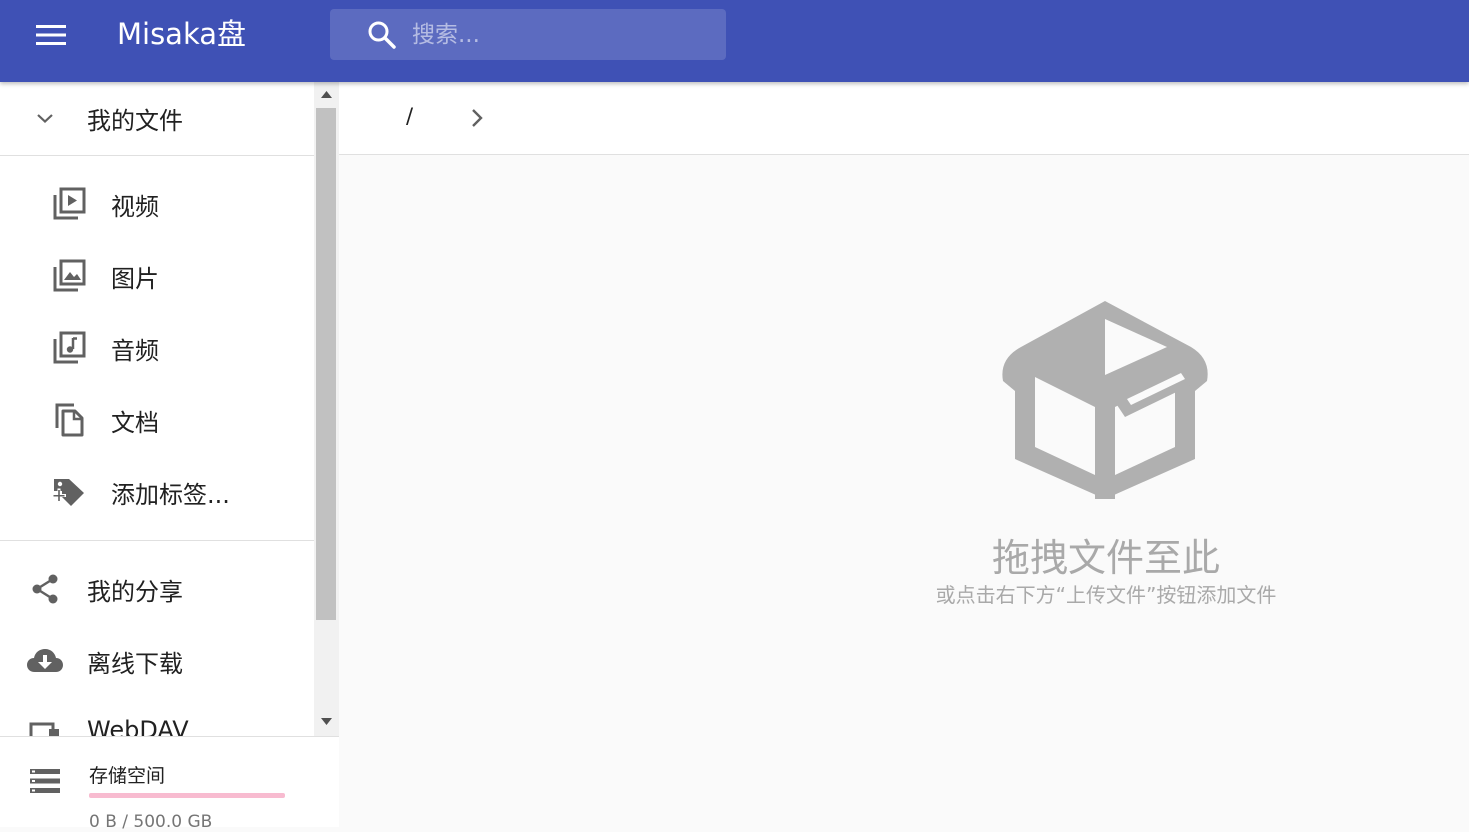  Describe the element at coordinates (135, 351) in the screenshot. I see `sidebar-item-label: 音频` at that location.